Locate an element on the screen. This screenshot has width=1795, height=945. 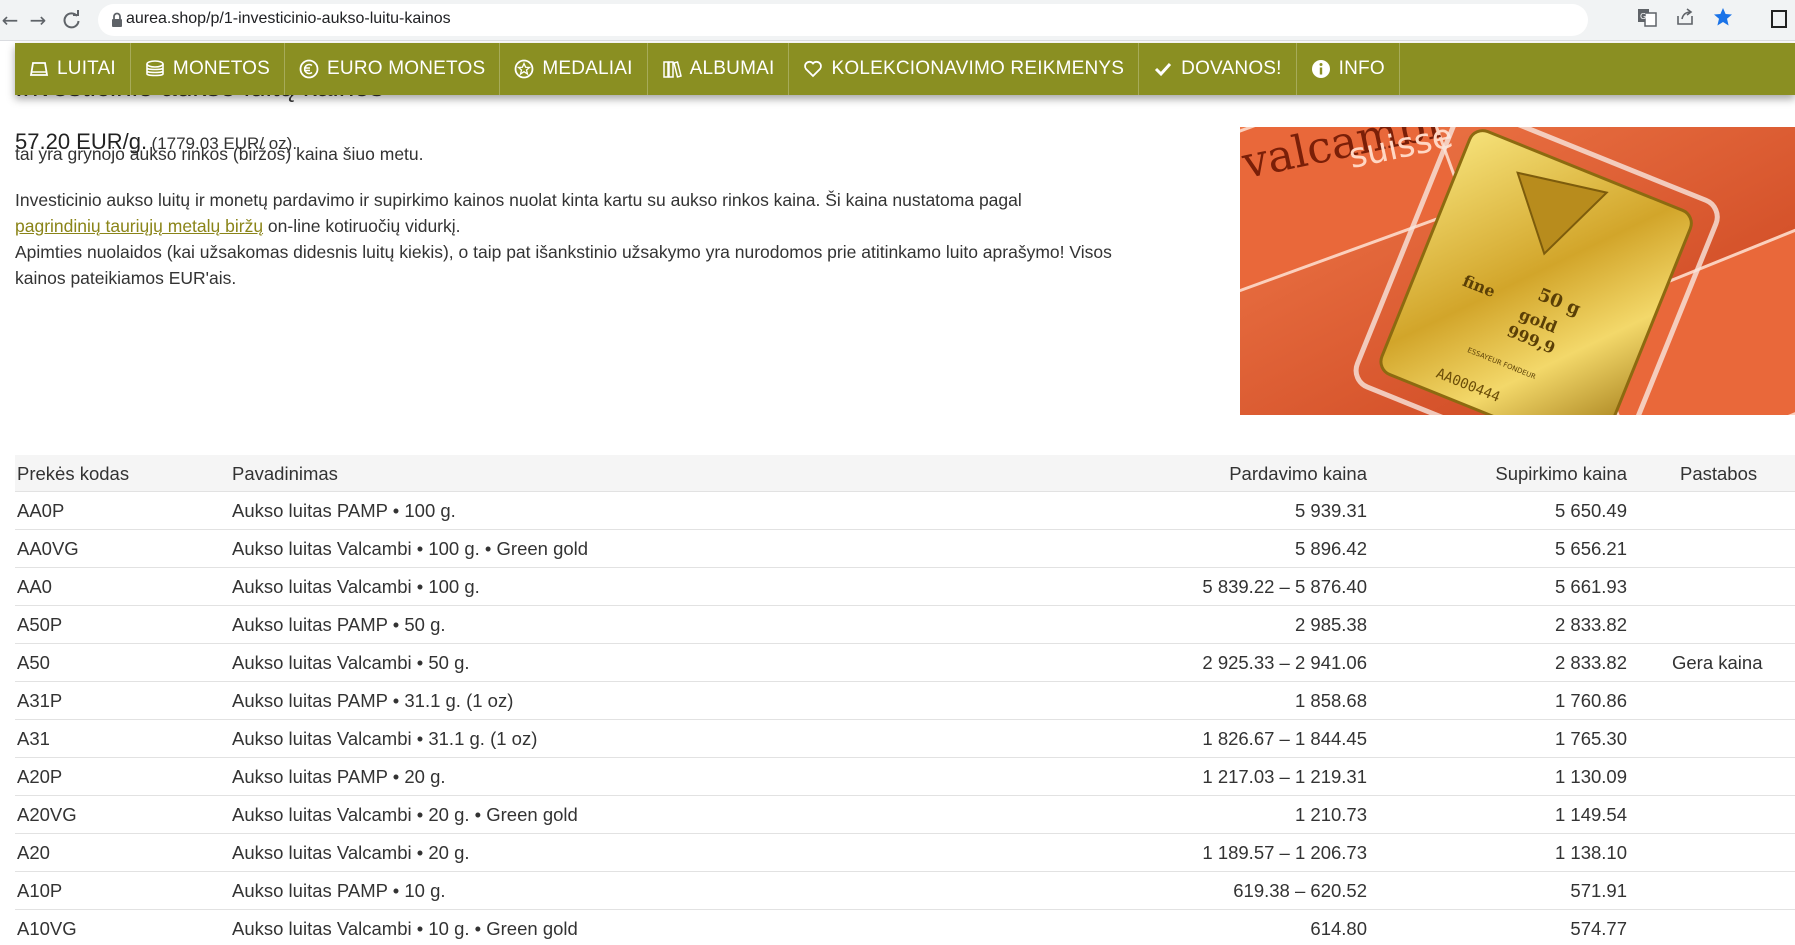
row-buy-price: 1 765.30 is located at coordinates (1590, 738).